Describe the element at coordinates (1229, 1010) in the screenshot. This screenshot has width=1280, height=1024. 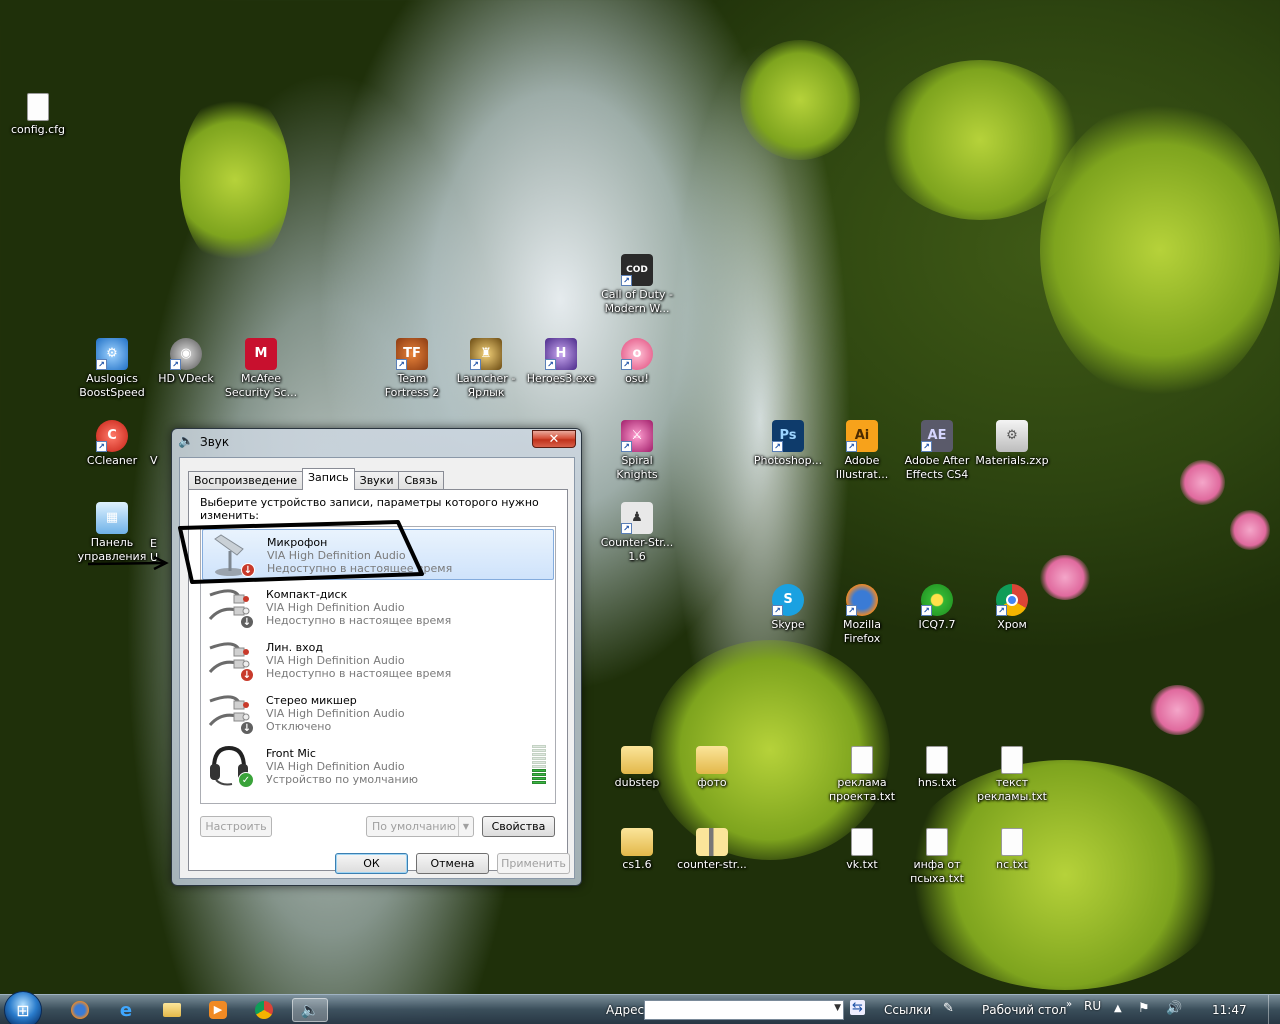
I see `clock-time: 11:47` at that location.